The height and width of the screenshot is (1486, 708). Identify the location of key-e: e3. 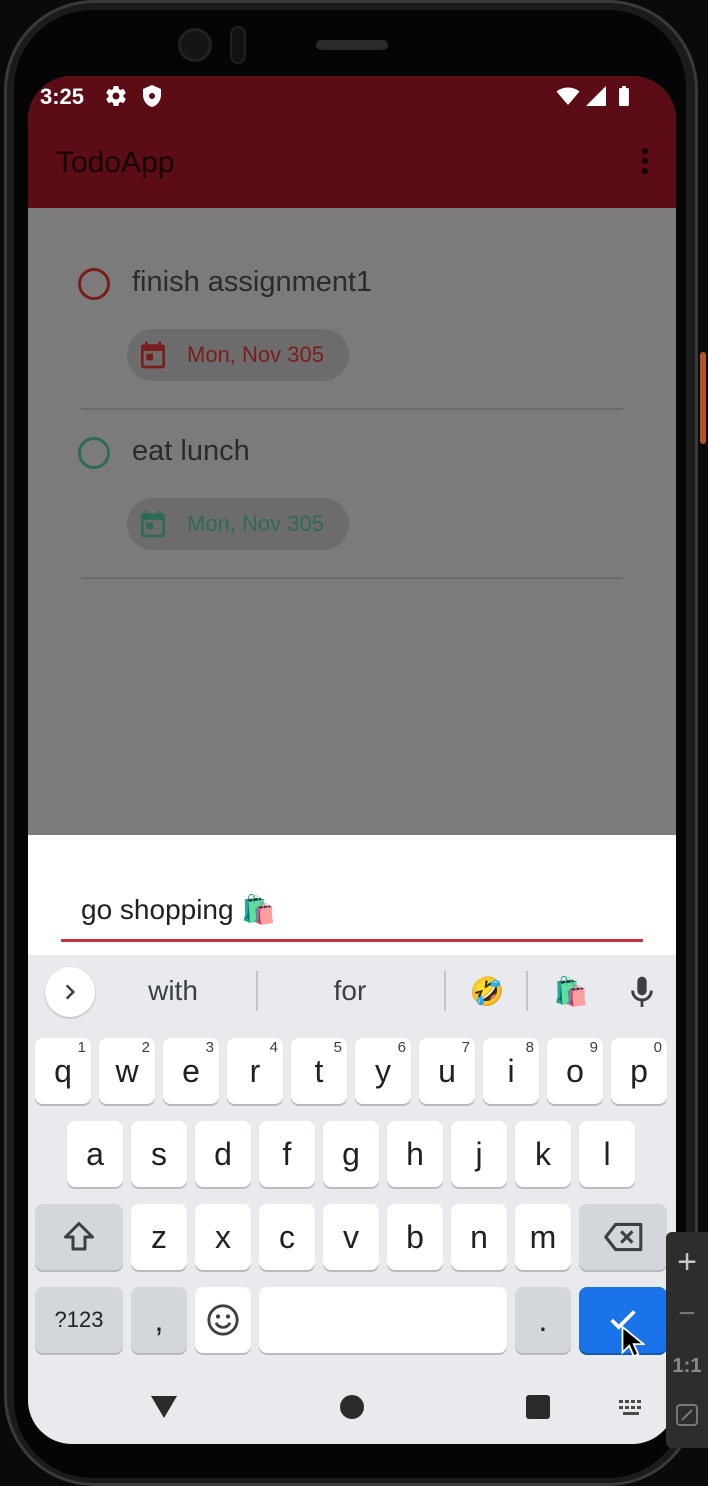
(191, 1071).